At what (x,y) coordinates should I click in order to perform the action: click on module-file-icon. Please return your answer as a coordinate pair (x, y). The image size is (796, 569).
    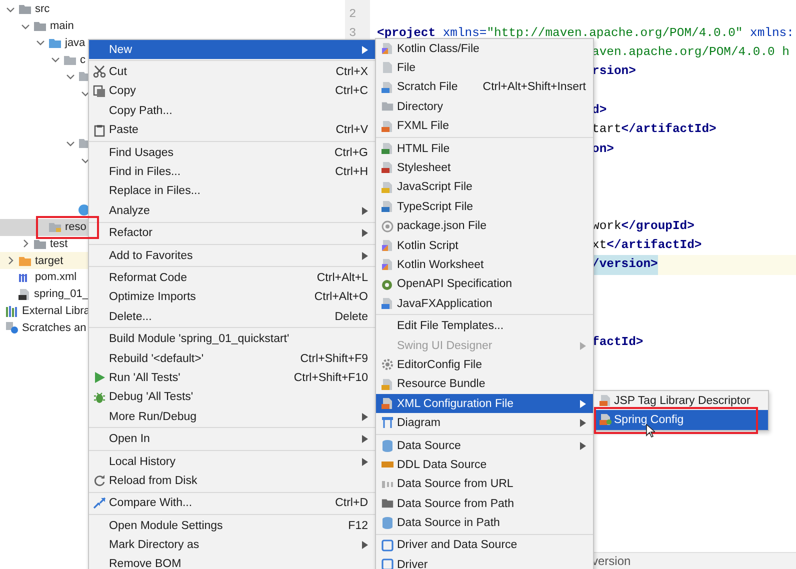
    Looking at the image, I should click on (24, 294).